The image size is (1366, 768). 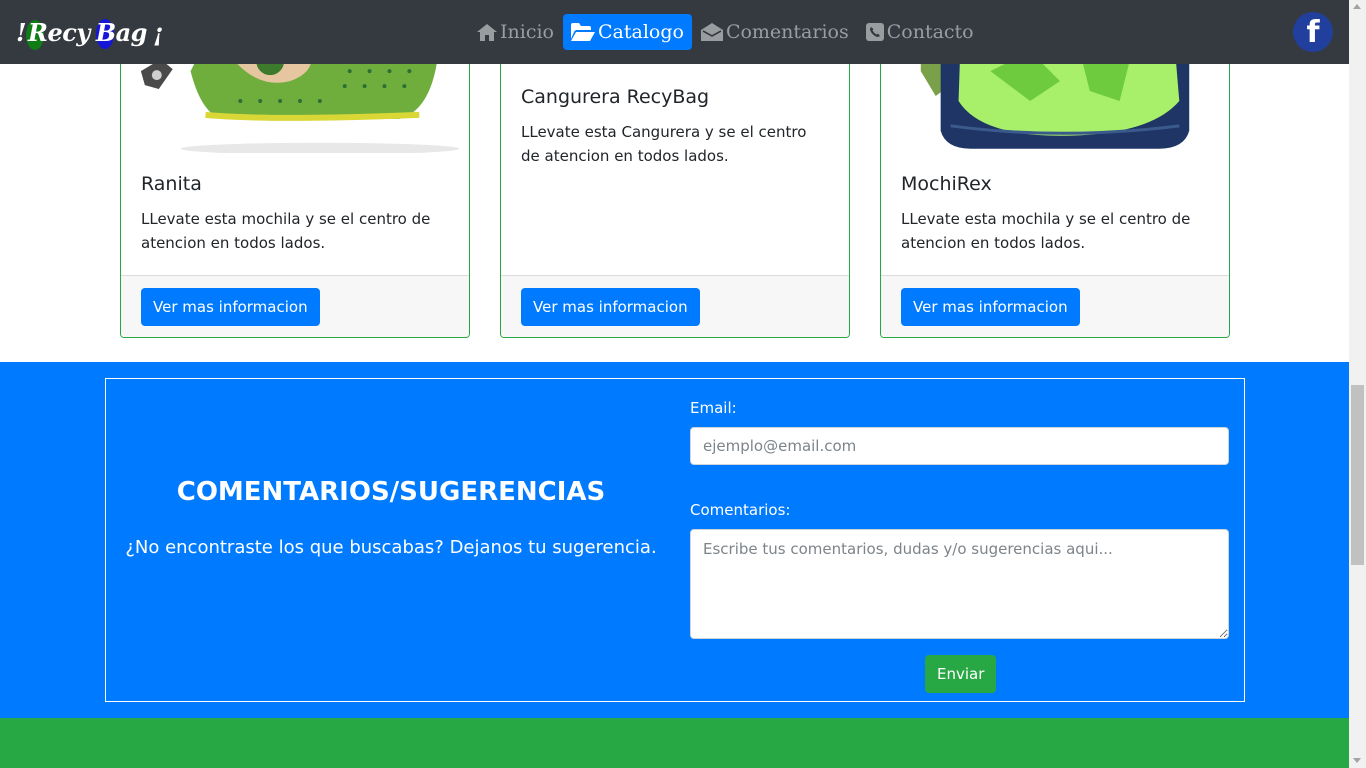 What do you see at coordinates (713, 408) in the screenshot?
I see `email-label: Email:` at bounding box center [713, 408].